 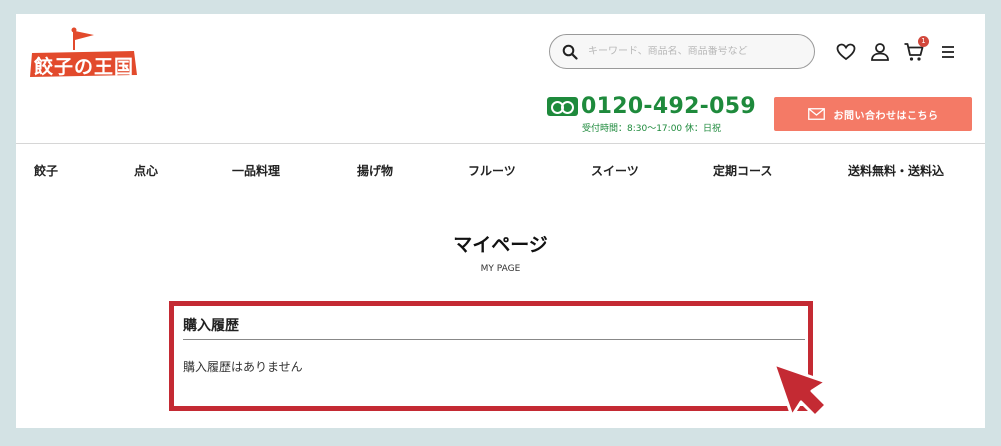 I want to click on pointer-arrow-icon, so click(x=800, y=390).